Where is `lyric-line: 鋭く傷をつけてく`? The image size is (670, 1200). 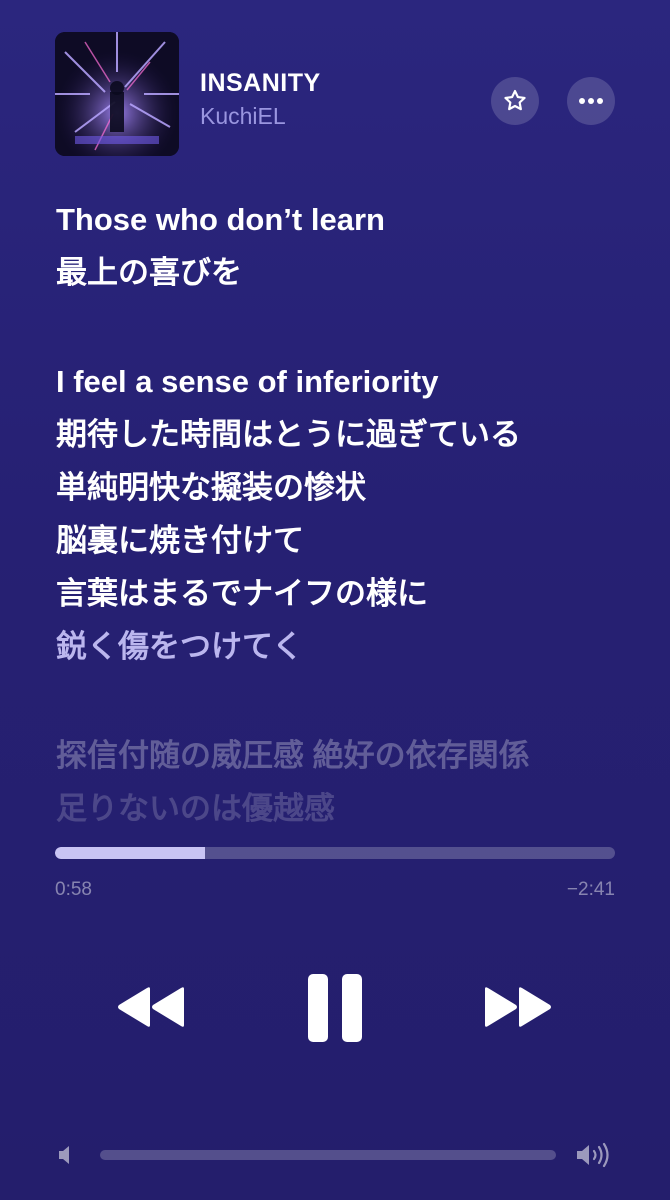 lyric-line: 鋭く傷をつけてく is located at coordinates (351, 646).